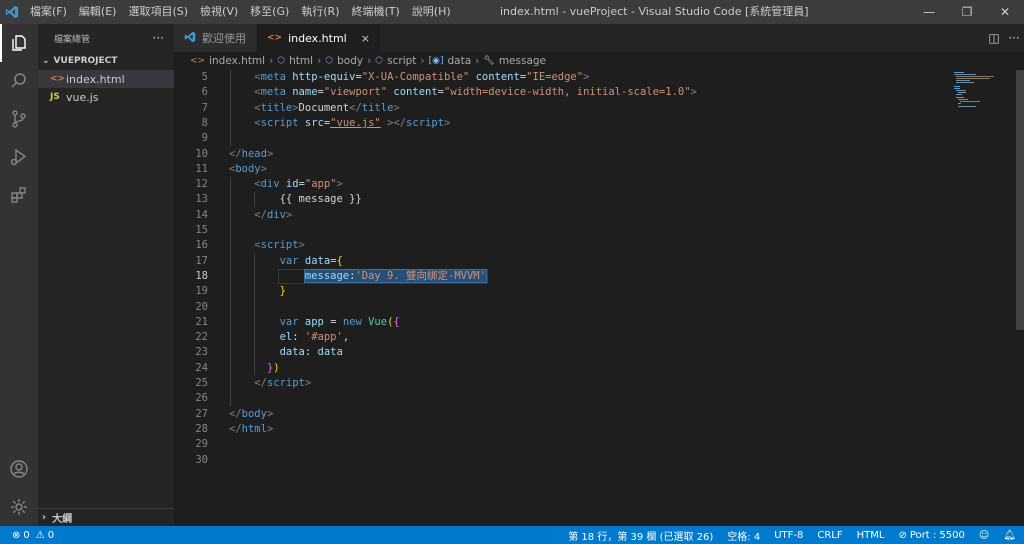  Describe the element at coordinates (640, 535) in the screenshot. I see `cursor-position: 第 18 行，第 39 欄 (已選取 26)` at that location.